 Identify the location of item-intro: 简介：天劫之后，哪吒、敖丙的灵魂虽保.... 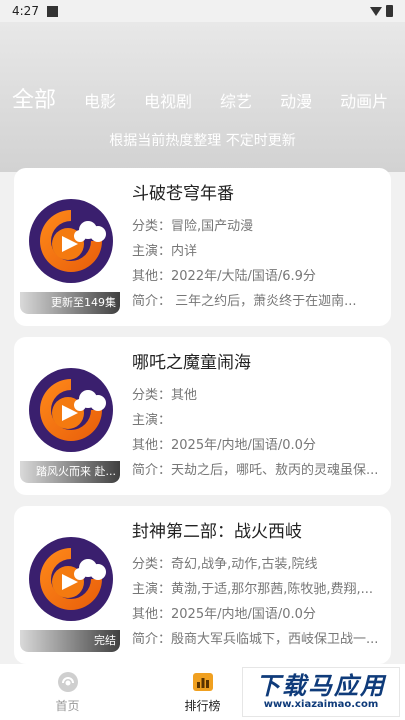
(255, 470).